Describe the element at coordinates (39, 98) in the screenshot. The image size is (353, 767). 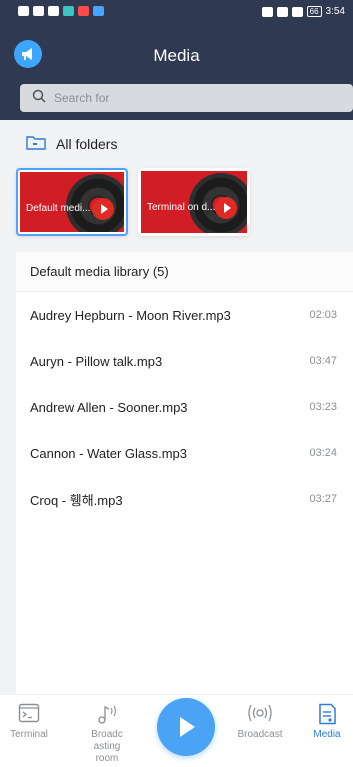
I see `search-icon` at that location.